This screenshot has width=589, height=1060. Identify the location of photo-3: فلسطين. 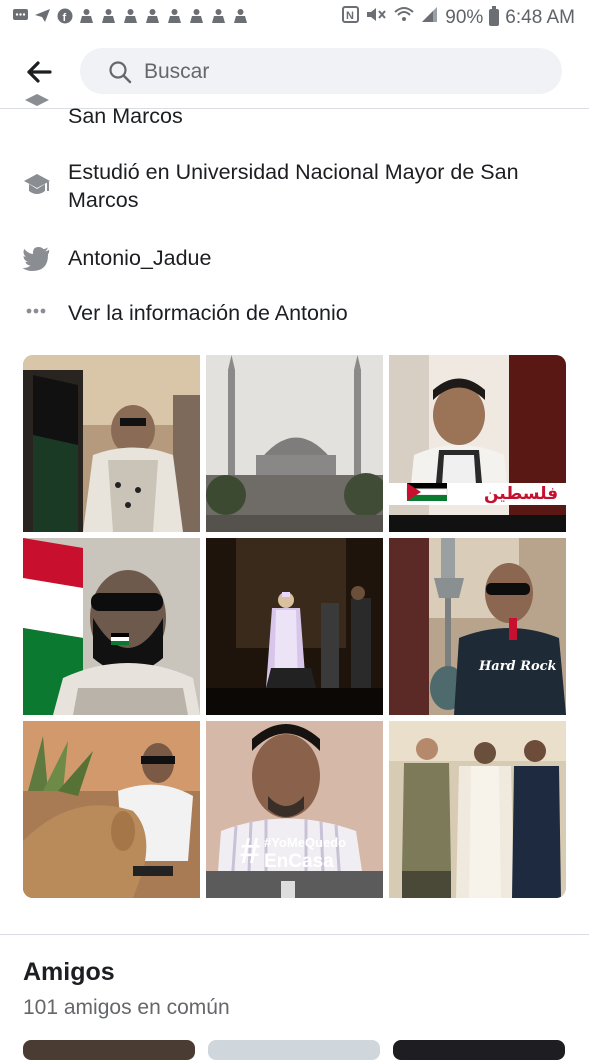
(477, 443).